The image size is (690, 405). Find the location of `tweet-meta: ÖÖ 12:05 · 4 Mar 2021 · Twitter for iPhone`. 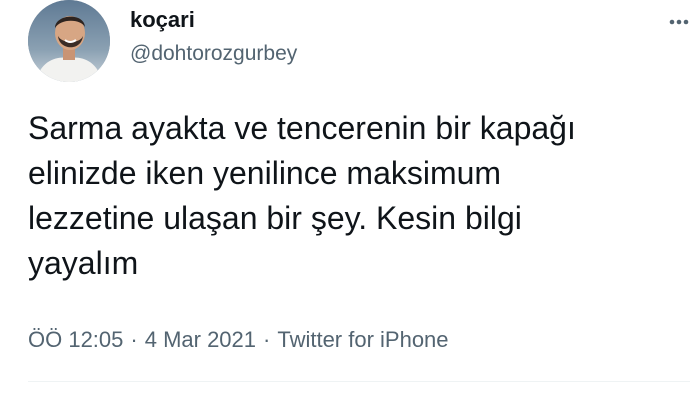

tweet-meta: ÖÖ 12:05 · 4 Mar 2021 · Twitter for iPhone is located at coordinates (238, 340).